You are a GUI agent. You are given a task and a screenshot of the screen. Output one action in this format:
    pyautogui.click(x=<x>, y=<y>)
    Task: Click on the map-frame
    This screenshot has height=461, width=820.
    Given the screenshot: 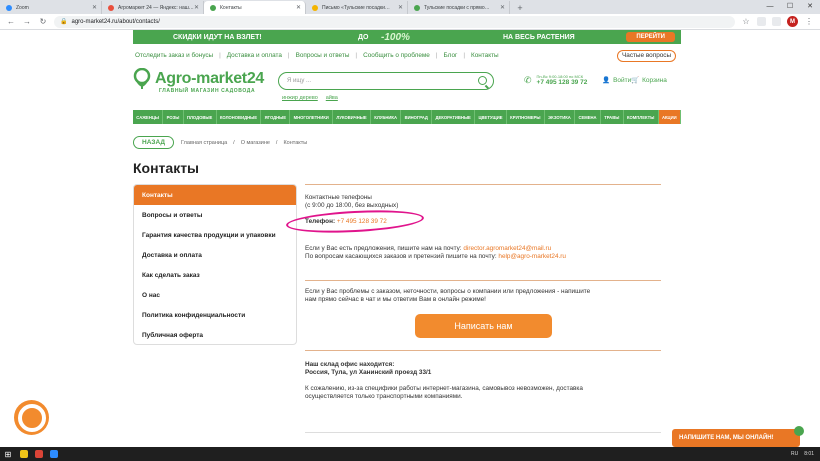 What is the action you would take?
    pyautogui.click(x=483, y=439)
    